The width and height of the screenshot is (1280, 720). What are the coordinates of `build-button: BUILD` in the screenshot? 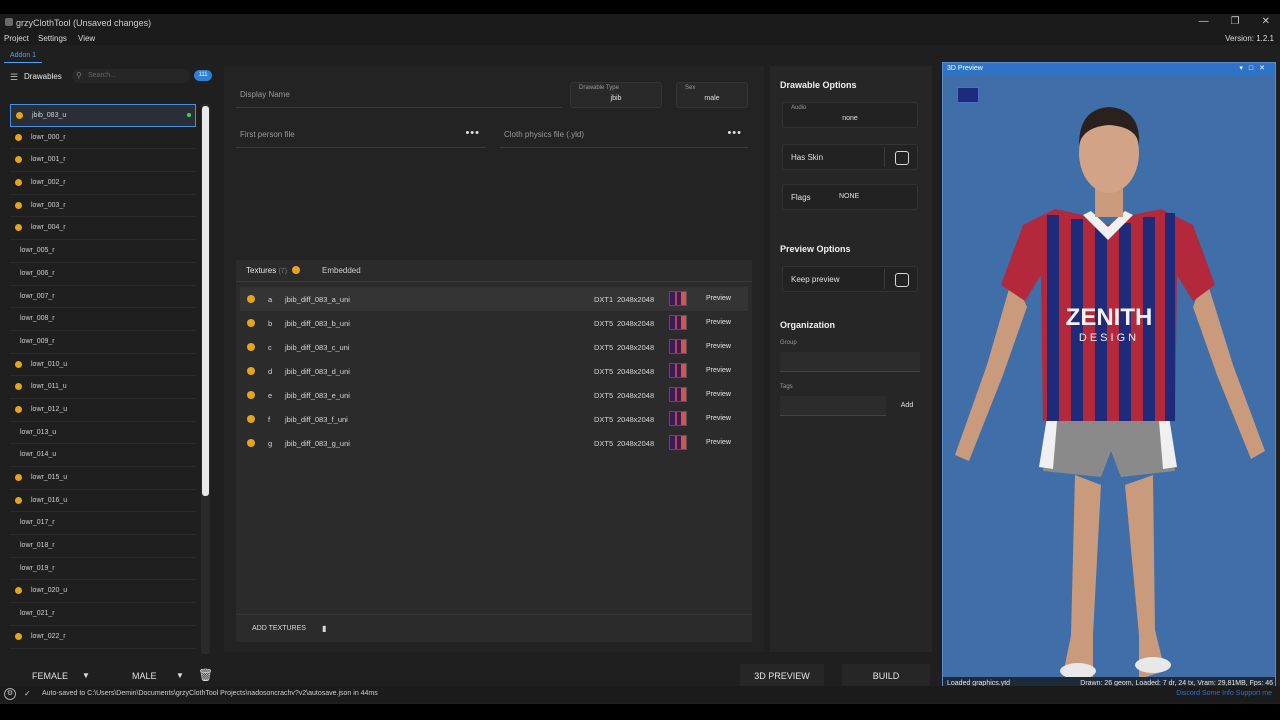 It's located at (886, 676).